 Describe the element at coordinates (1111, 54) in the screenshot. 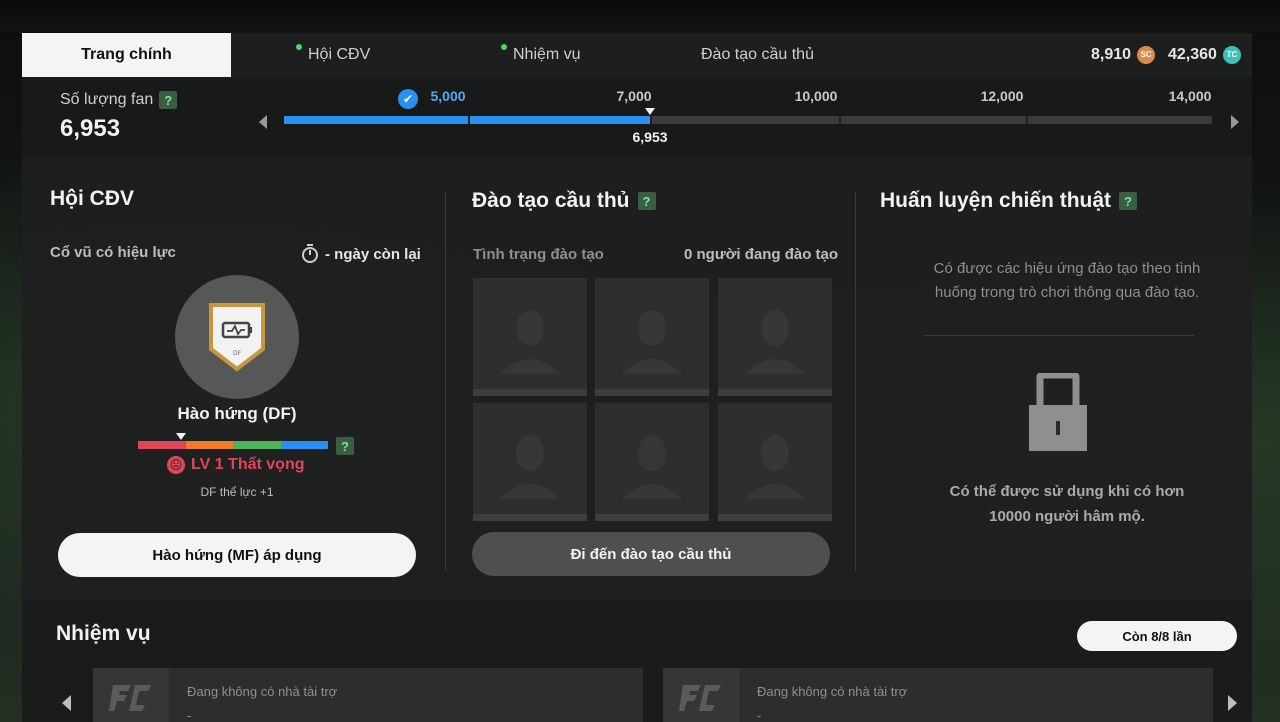

I see `sc-amount: 8,910` at that location.